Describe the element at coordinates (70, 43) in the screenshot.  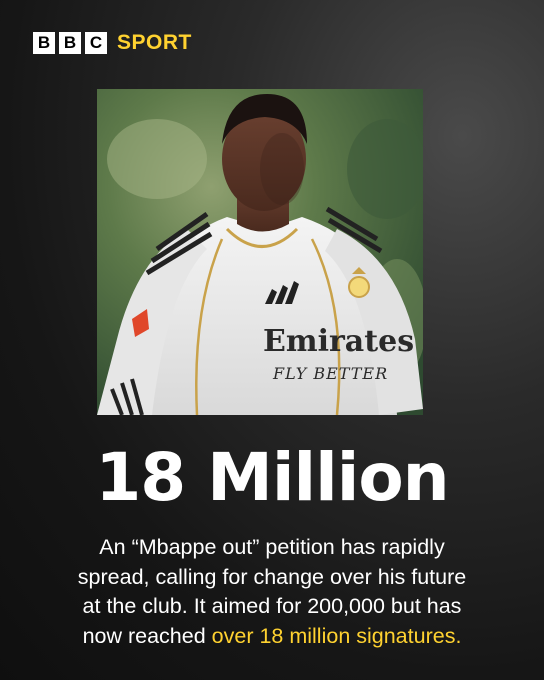
I see `bbc-logo-block-b2: B` at that location.